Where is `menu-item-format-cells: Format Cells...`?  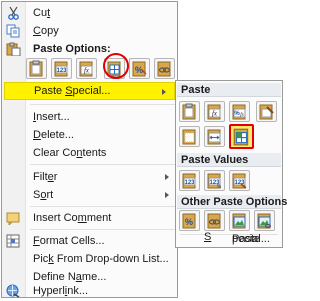
menu-item-format-cells: Format Cells... is located at coordinates (89, 241).